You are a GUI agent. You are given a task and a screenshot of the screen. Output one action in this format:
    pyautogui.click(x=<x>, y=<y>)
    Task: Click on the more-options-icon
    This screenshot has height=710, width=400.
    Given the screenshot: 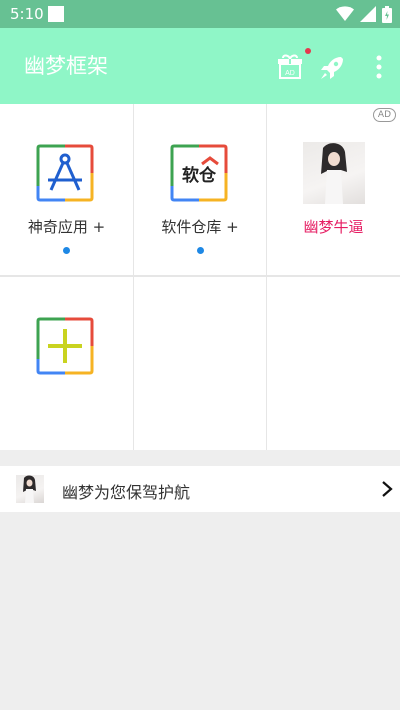 What is the action you would take?
    pyautogui.click(x=379, y=67)
    